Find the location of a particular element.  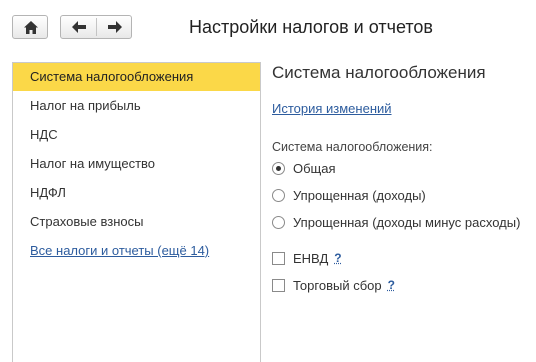

envd-help-icon: ? is located at coordinates (337, 258).